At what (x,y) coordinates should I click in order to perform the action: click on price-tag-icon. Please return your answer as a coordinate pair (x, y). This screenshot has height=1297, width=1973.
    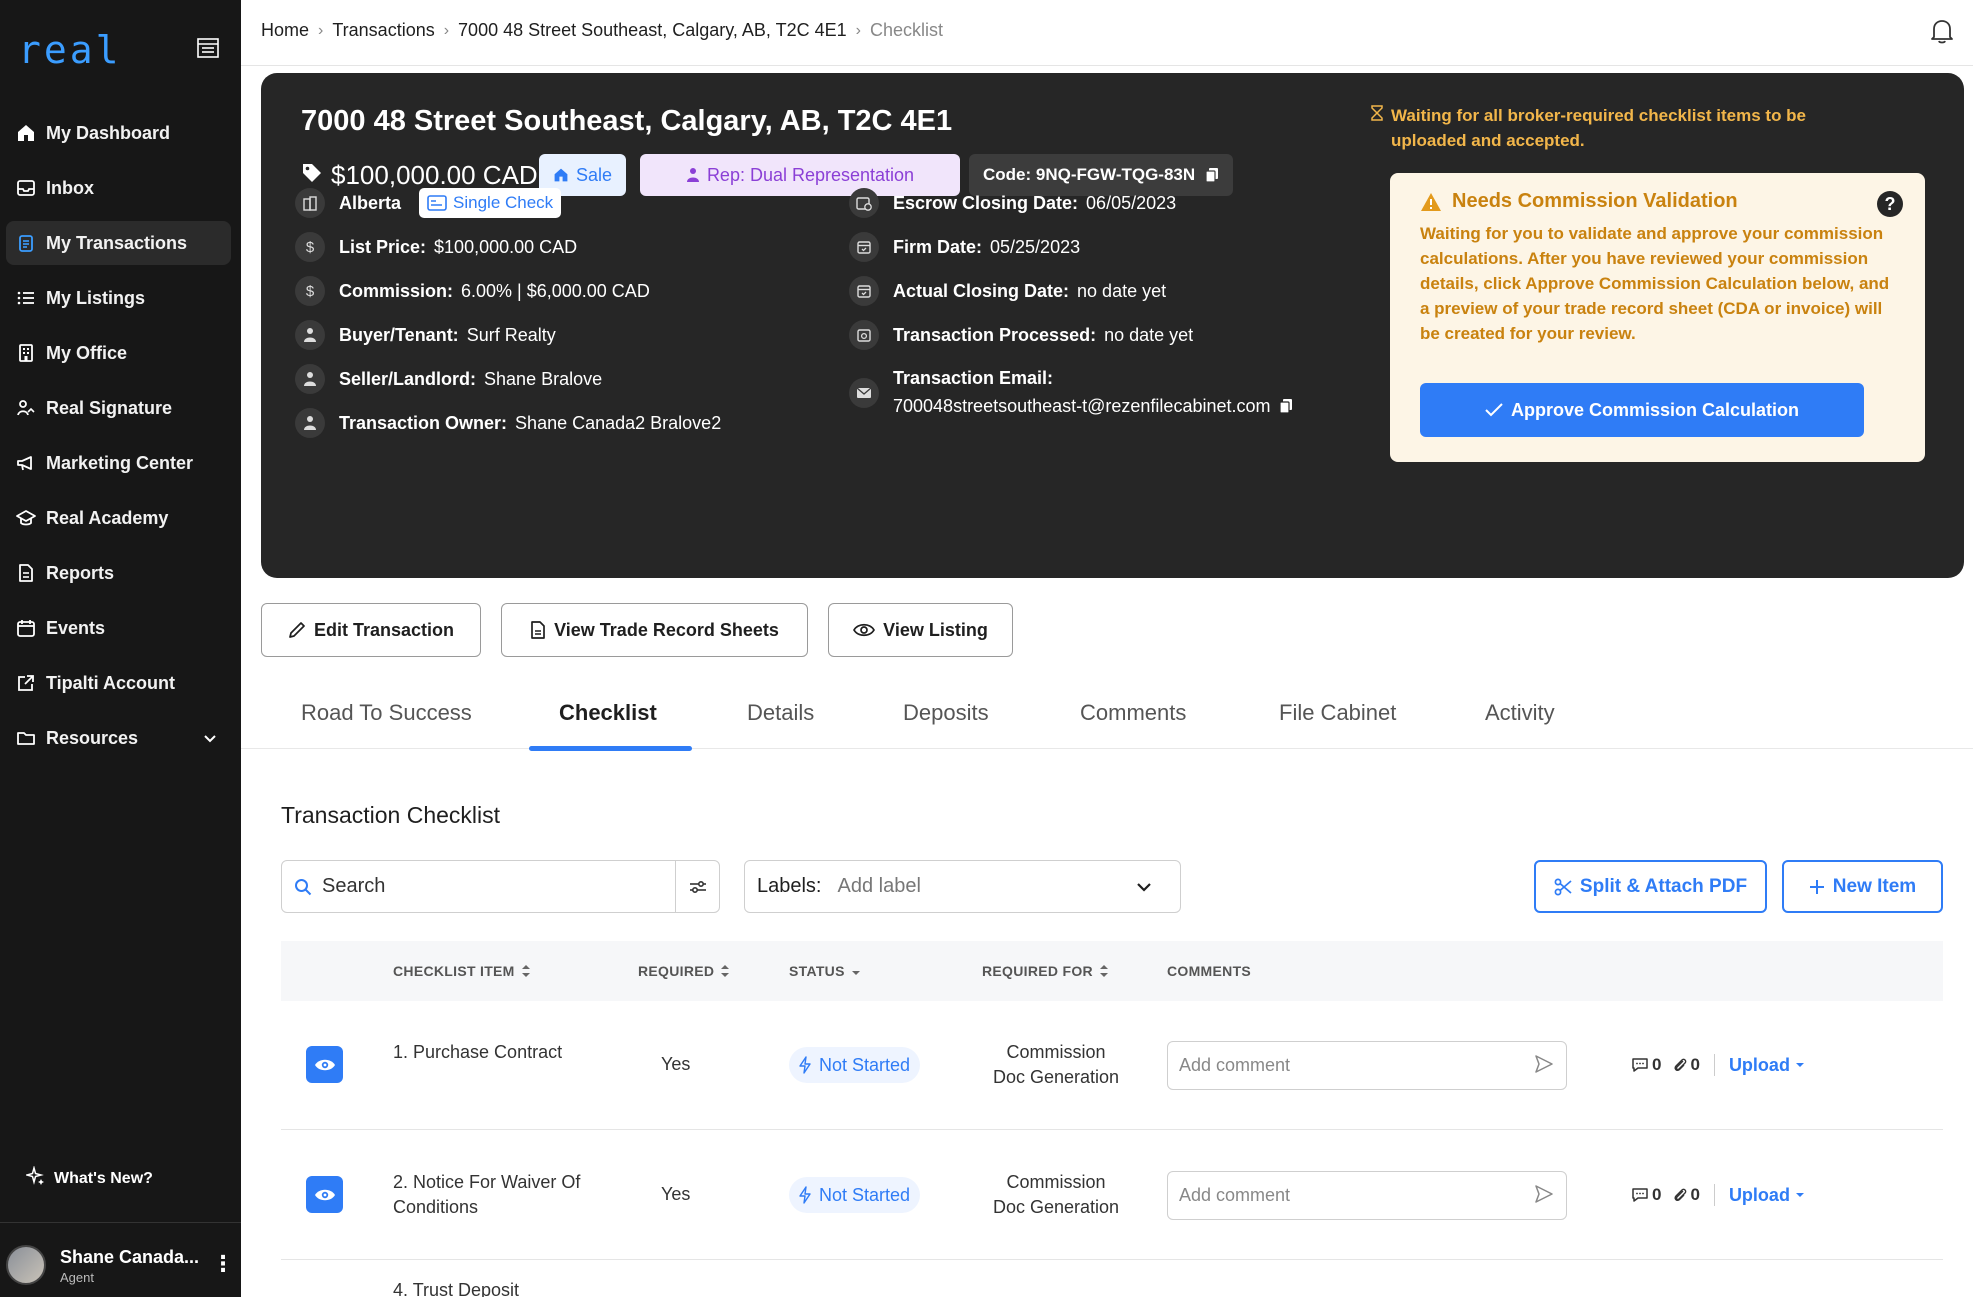
    Looking at the image, I should click on (312, 175).